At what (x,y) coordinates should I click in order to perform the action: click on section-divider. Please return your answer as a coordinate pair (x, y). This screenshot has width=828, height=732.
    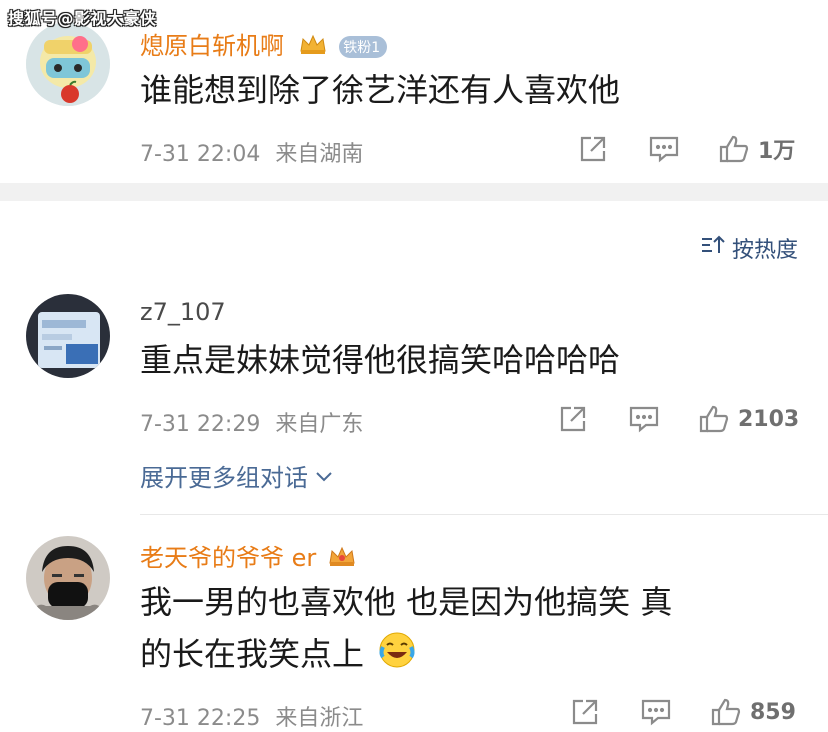
    Looking at the image, I should click on (414, 192).